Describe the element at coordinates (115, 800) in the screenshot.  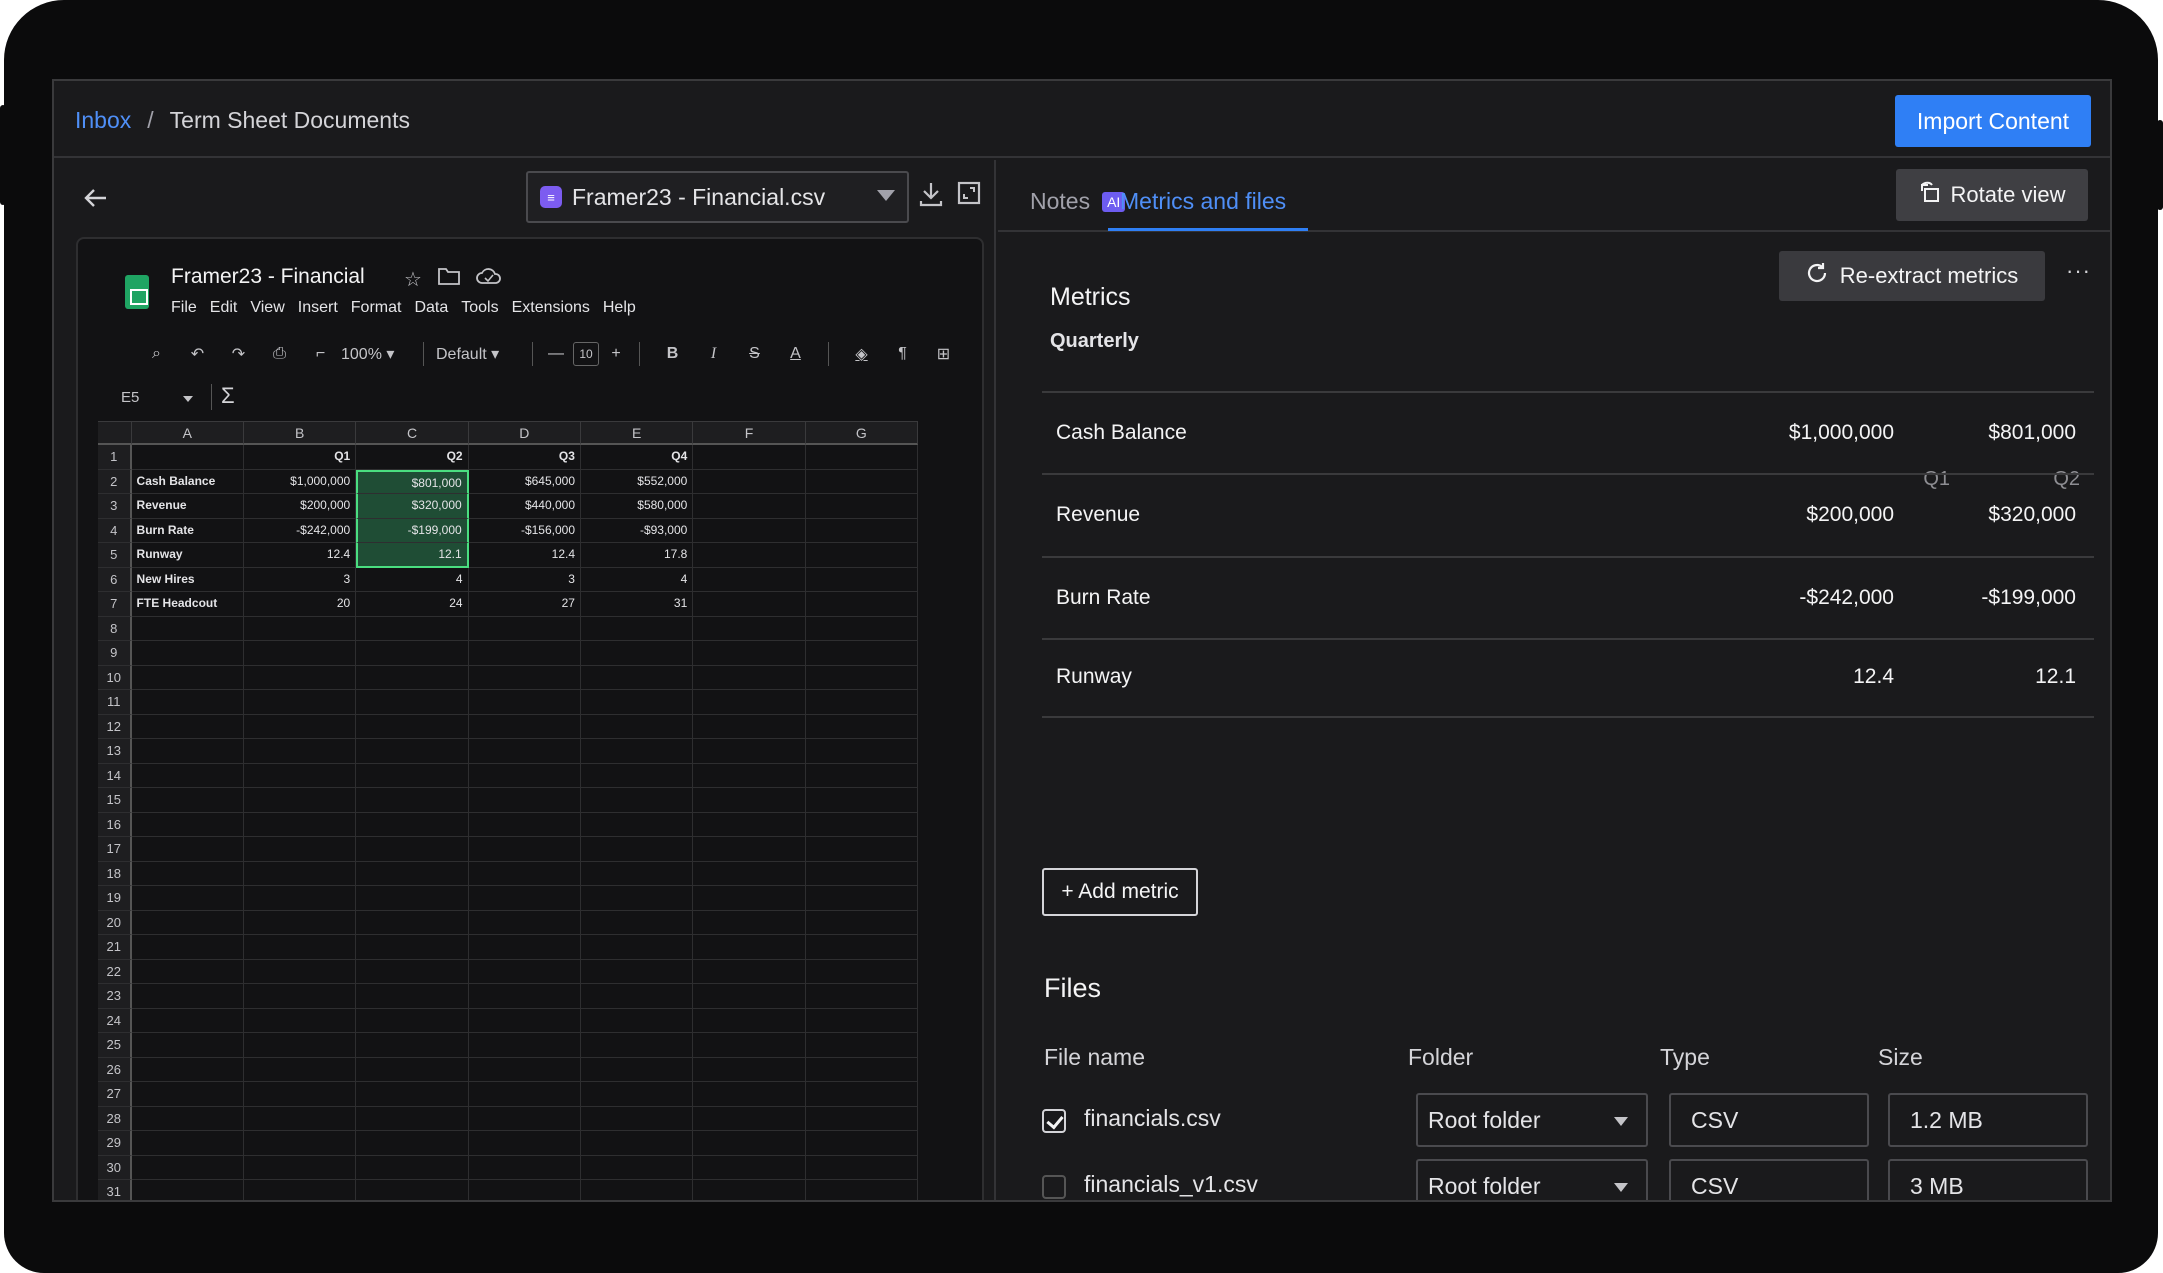
I see `row-number: 15` at that location.